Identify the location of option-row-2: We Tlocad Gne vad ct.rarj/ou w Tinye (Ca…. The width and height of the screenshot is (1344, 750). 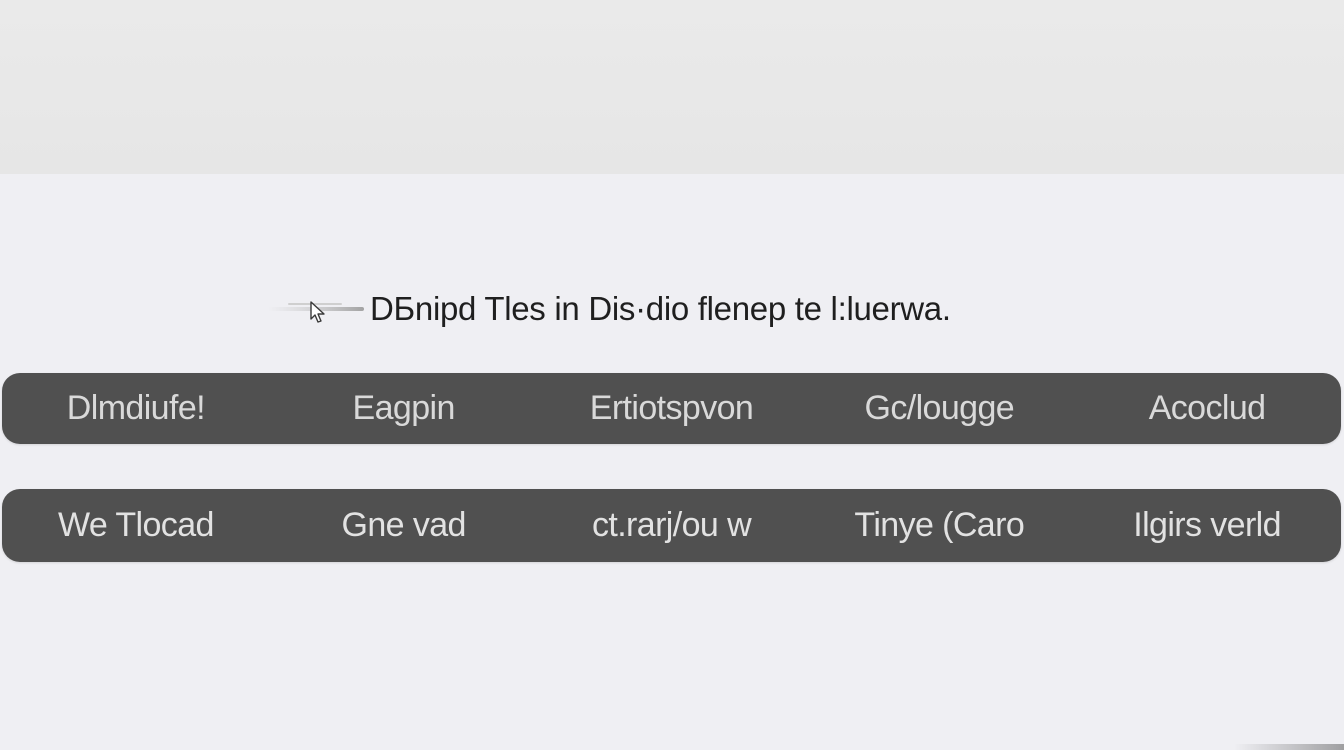
(671, 525).